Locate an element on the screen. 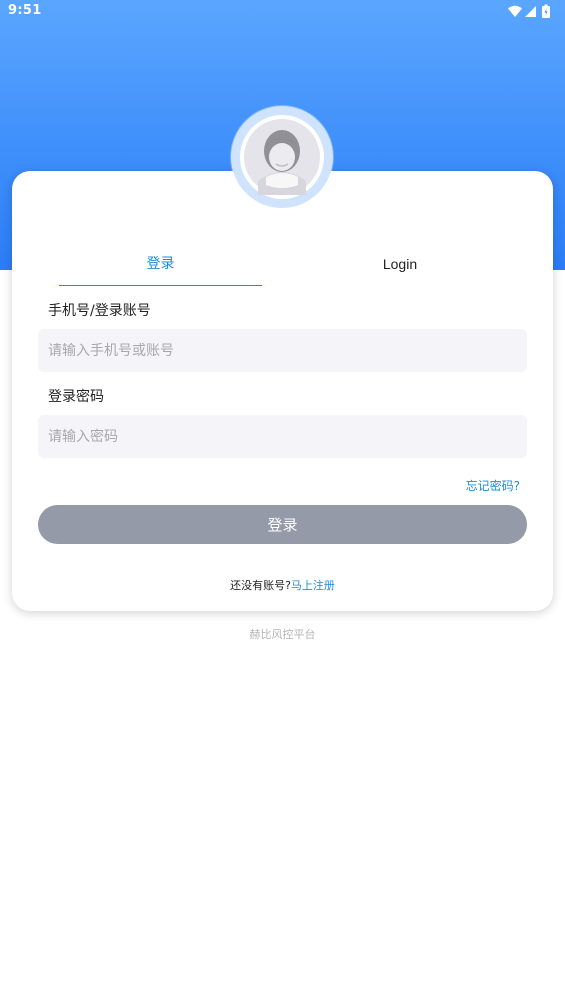 This screenshot has width=565, height=1004. wifi-icon is located at coordinates (515, 11).